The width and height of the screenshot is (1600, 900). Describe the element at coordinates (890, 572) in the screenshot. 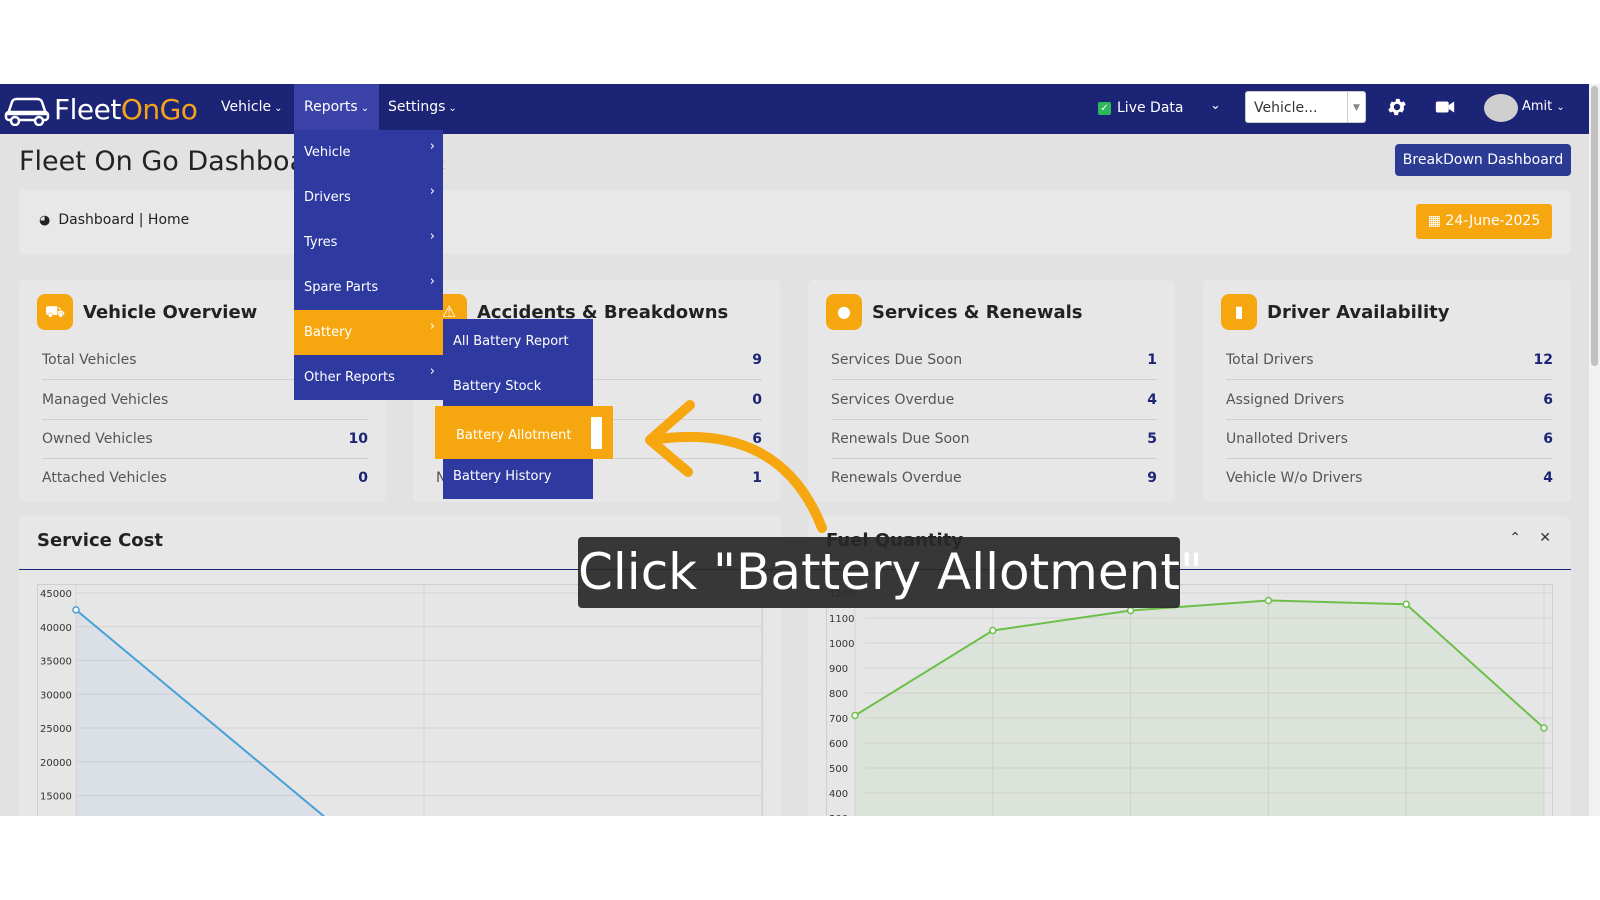

I see `tutorial-callout: Click "Battery Allotment"` at that location.